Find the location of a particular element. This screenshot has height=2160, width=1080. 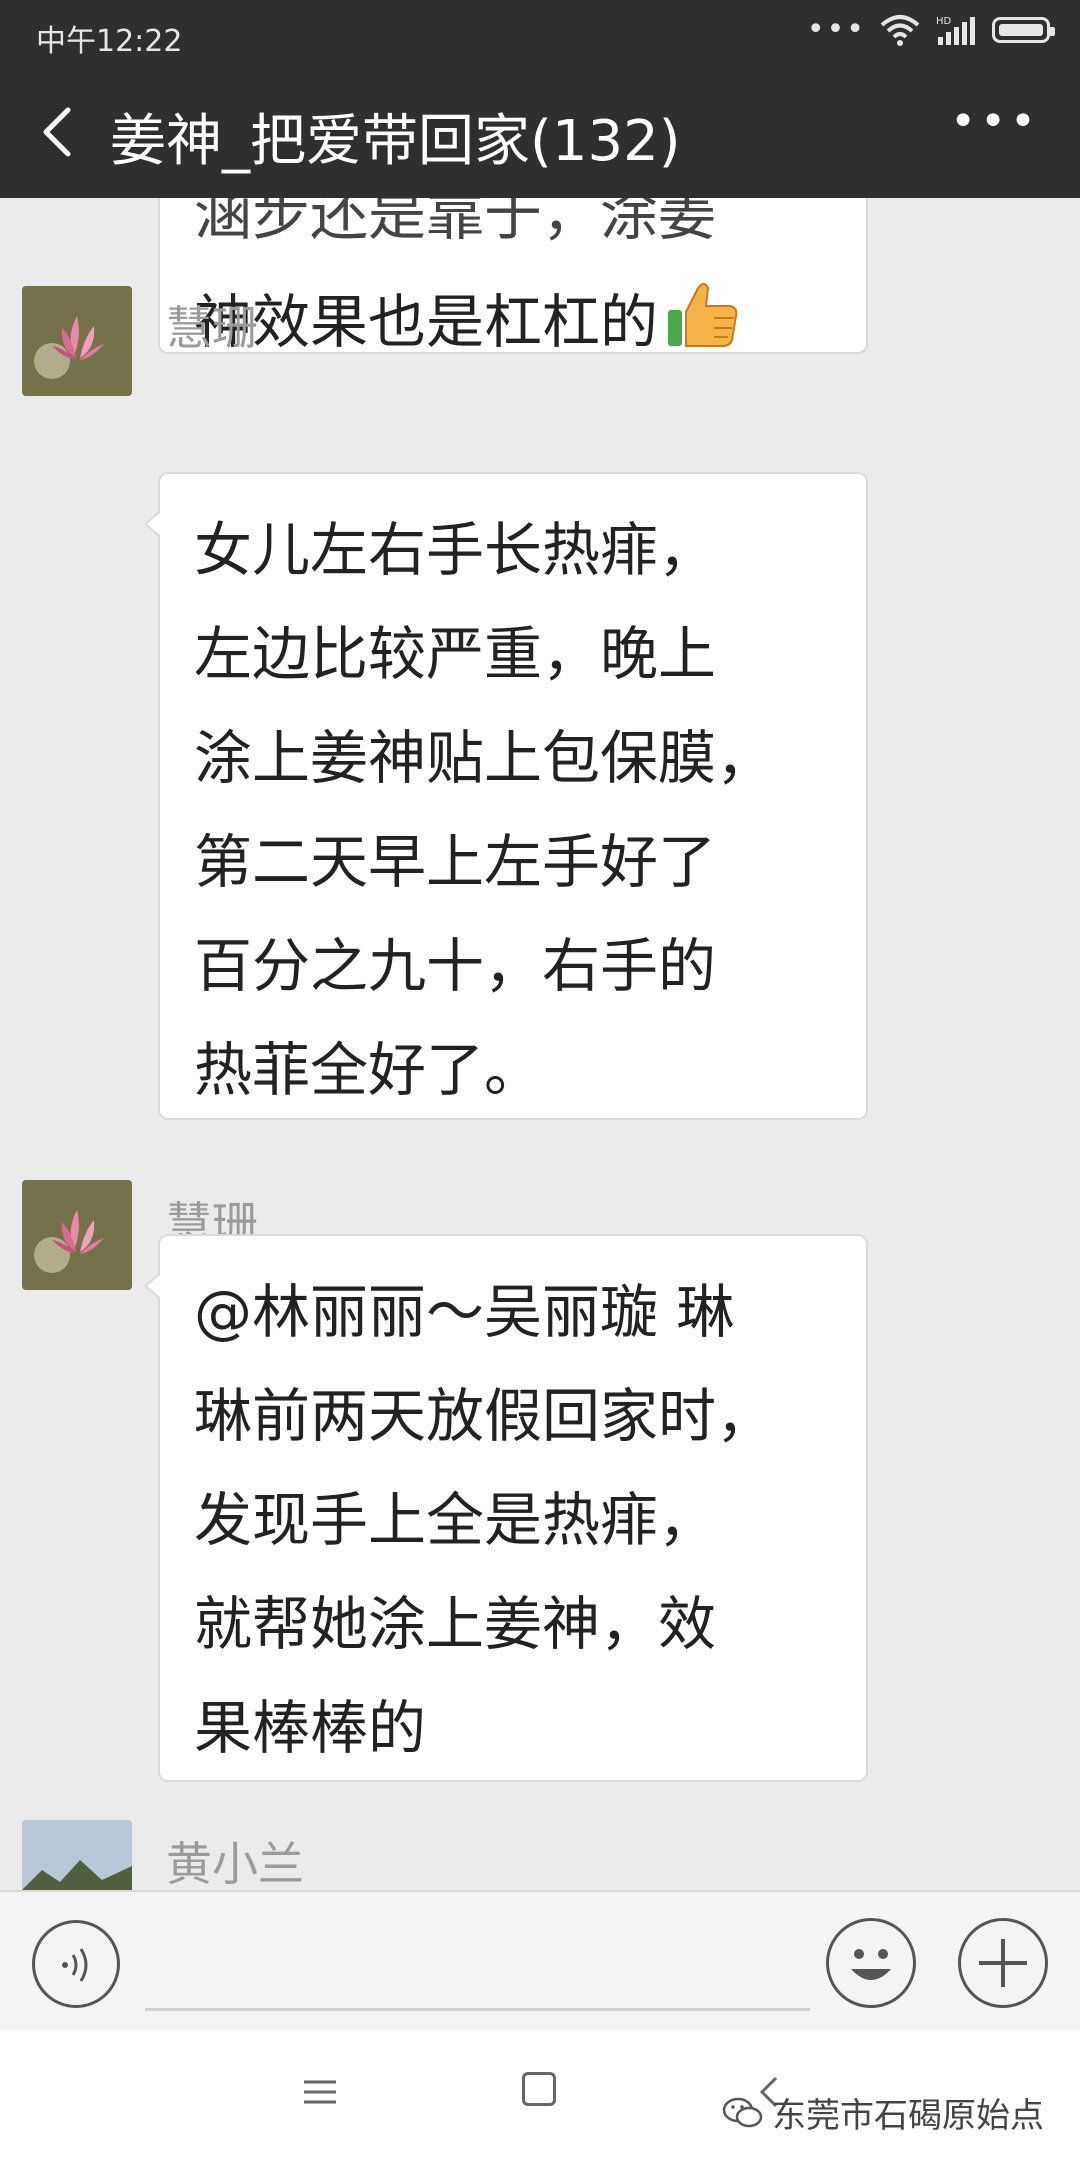

chat-title: 姜神_把爱带回家(132) is located at coordinates (395, 141).